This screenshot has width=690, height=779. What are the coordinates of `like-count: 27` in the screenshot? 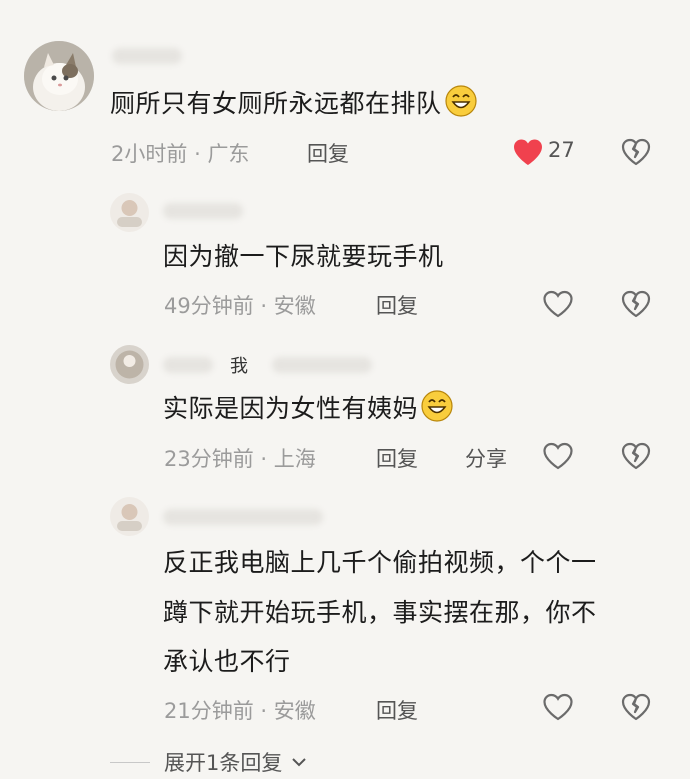 It's located at (561, 150).